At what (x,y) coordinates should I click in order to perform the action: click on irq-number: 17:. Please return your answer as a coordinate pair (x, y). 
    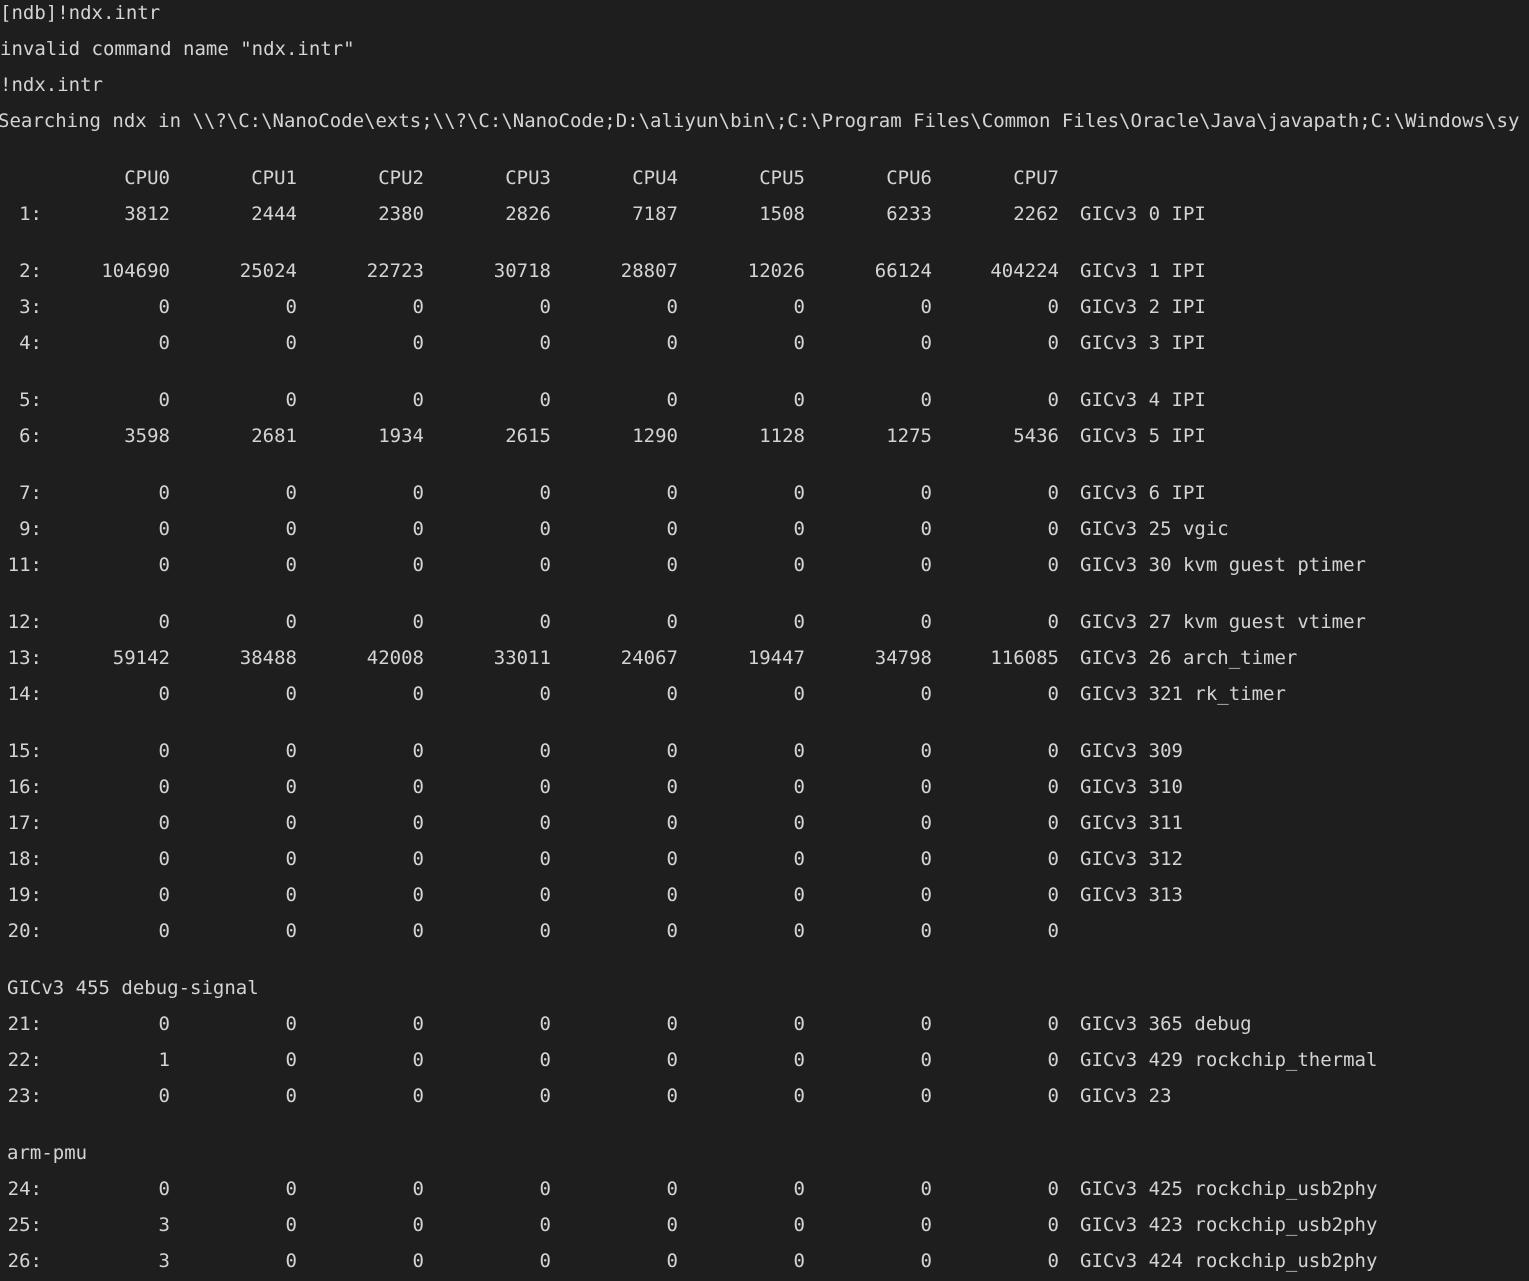
    Looking at the image, I should click on (24, 823).